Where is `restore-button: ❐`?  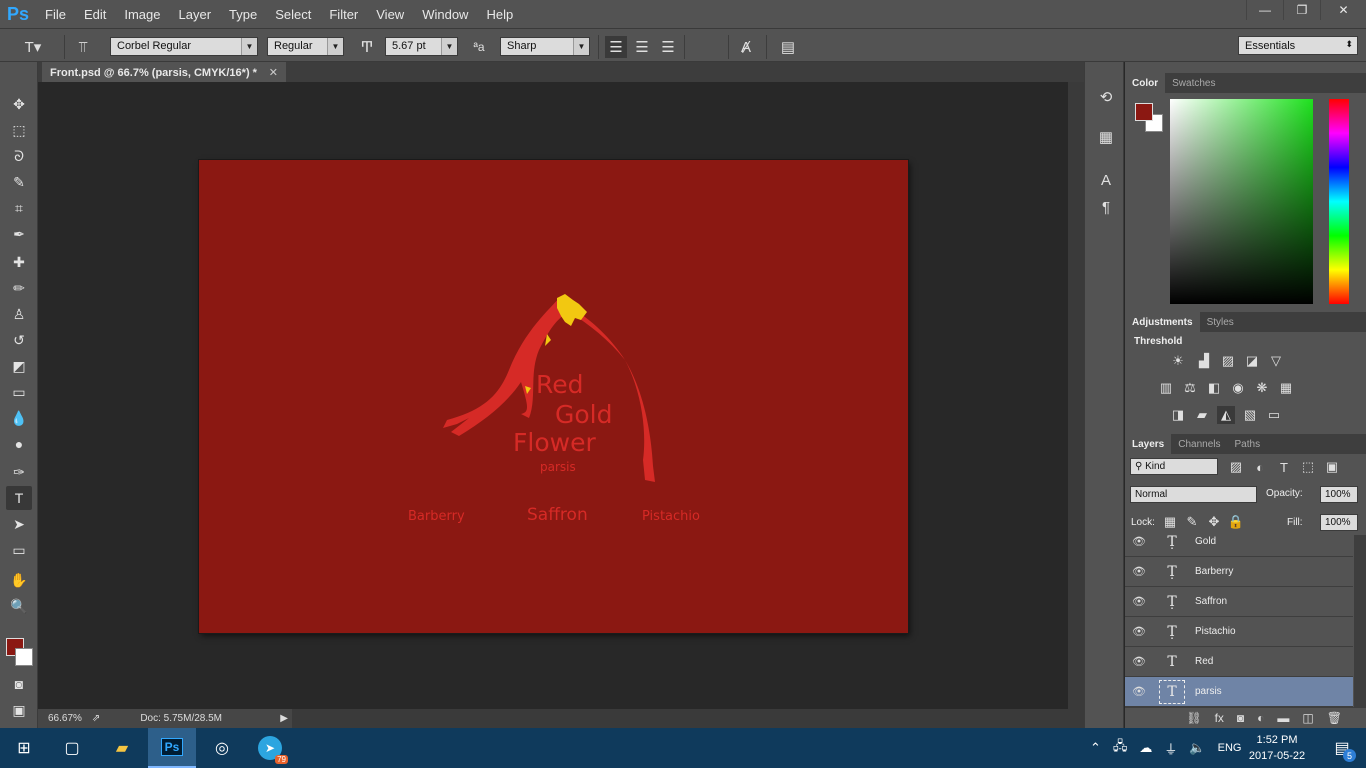 restore-button: ❐ is located at coordinates (1301, 10).